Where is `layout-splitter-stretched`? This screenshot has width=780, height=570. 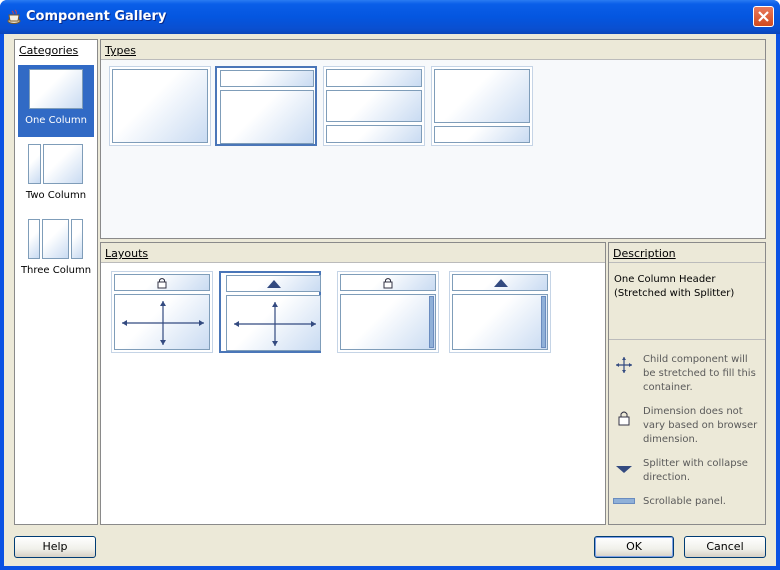 layout-splitter-stretched is located at coordinates (270, 312).